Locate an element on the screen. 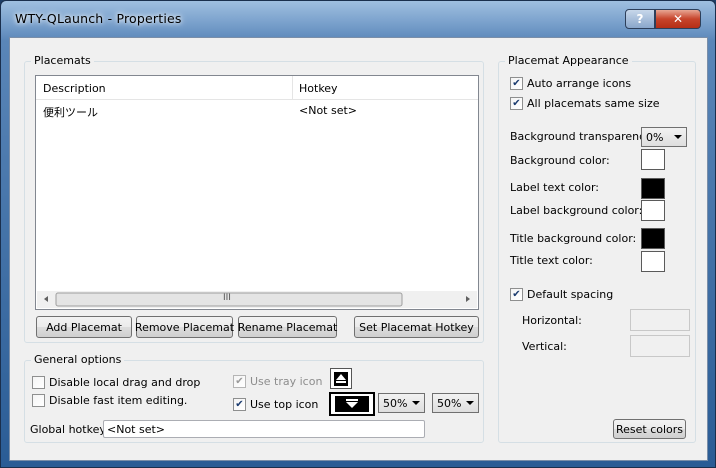 The height and width of the screenshot is (468, 716). icon-size-a-value: 50% is located at coordinates (395, 403).